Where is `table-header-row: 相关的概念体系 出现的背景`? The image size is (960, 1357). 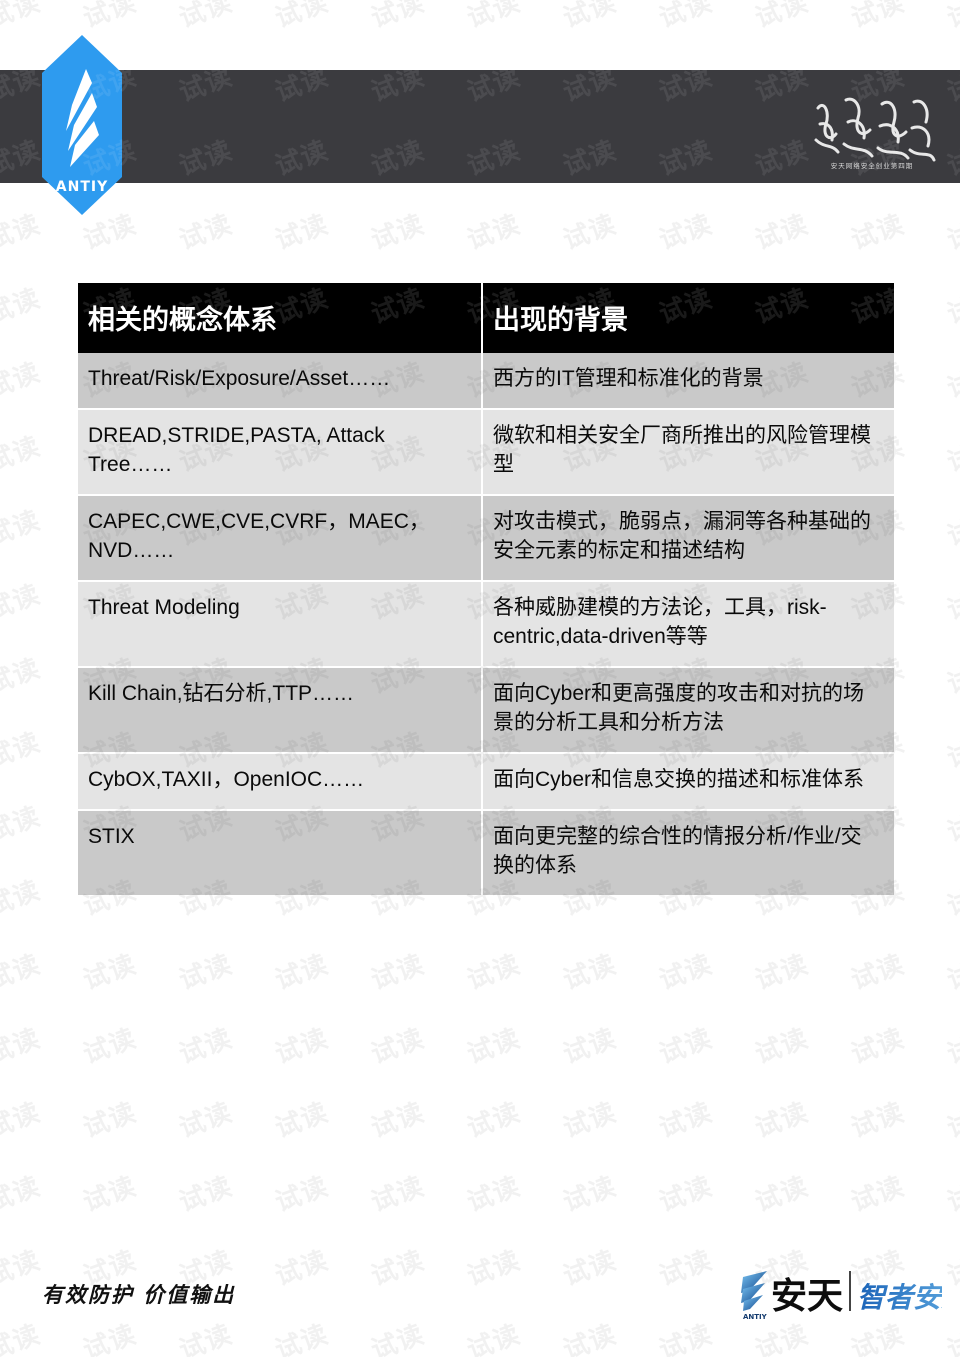
table-header-row: 相关的概念体系 出现的背景 is located at coordinates (486, 318).